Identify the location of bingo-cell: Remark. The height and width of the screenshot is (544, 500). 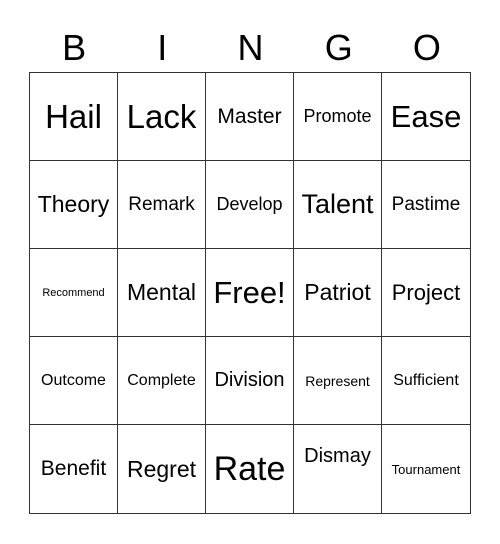
(162, 205).